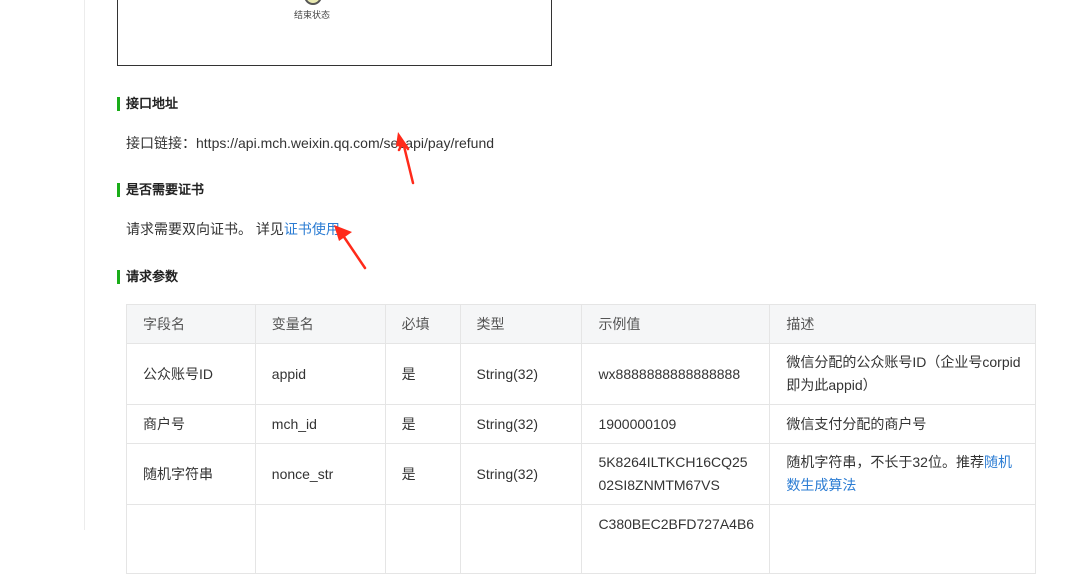 This screenshot has width=1069, height=574. I want to click on cell-desc: 微信支付分配的商户号, so click(902, 424).